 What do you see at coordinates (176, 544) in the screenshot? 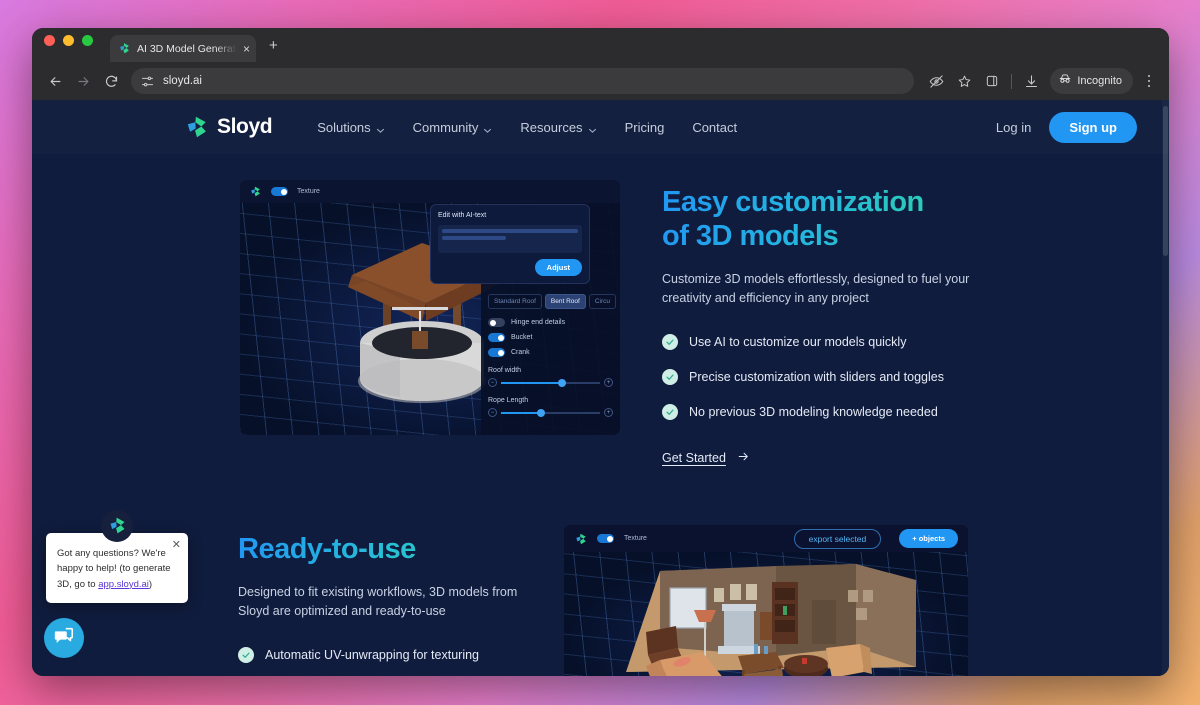
I see `close-icon: ✕` at bounding box center [176, 544].